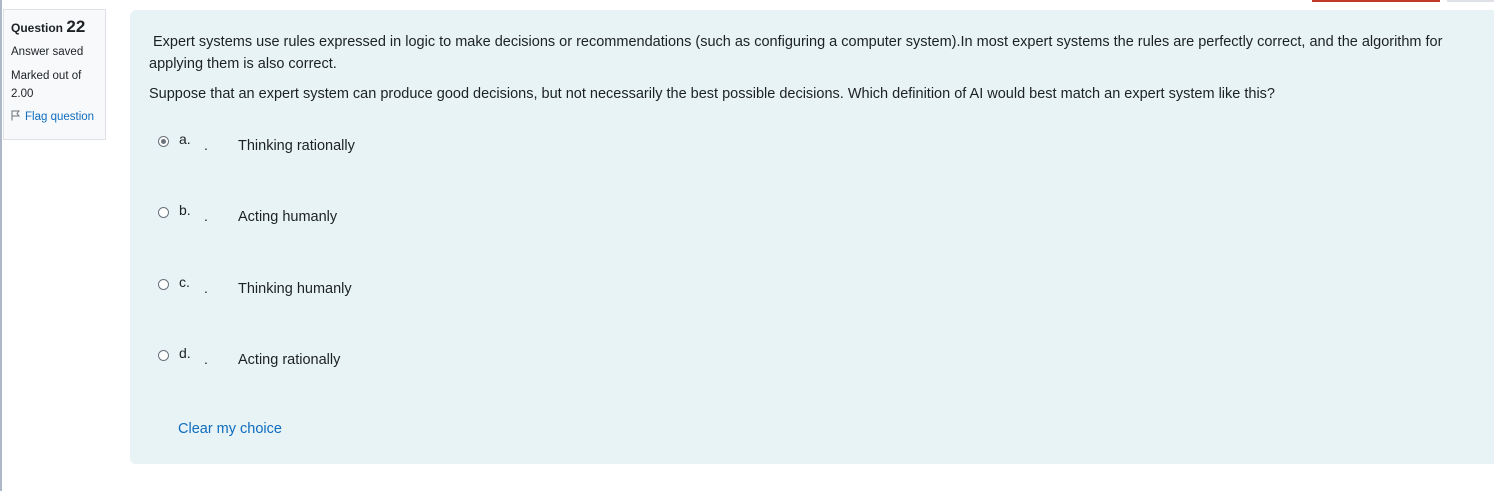 This screenshot has height=491, width=1494. I want to click on option-letter: c., so click(184, 282).